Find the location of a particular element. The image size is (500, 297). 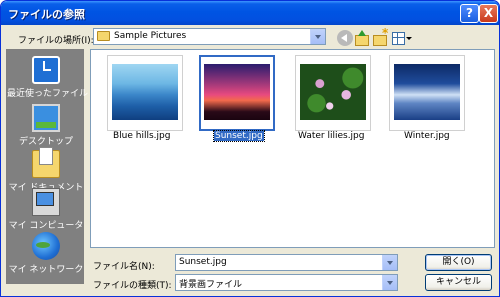

look-in-dropdown: Sample Pictures is located at coordinates (209, 36).